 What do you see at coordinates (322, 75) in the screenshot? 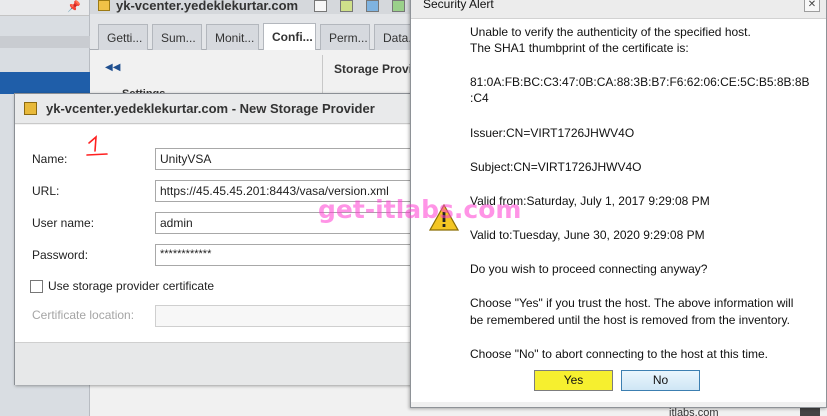
I see `panel-divider` at bounding box center [322, 75].